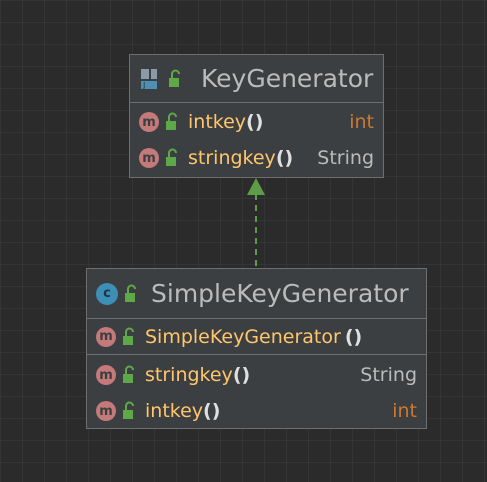  Describe the element at coordinates (280, 293) in the screenshot. I see `class-title: SimpleKeyGenerator` at that location.